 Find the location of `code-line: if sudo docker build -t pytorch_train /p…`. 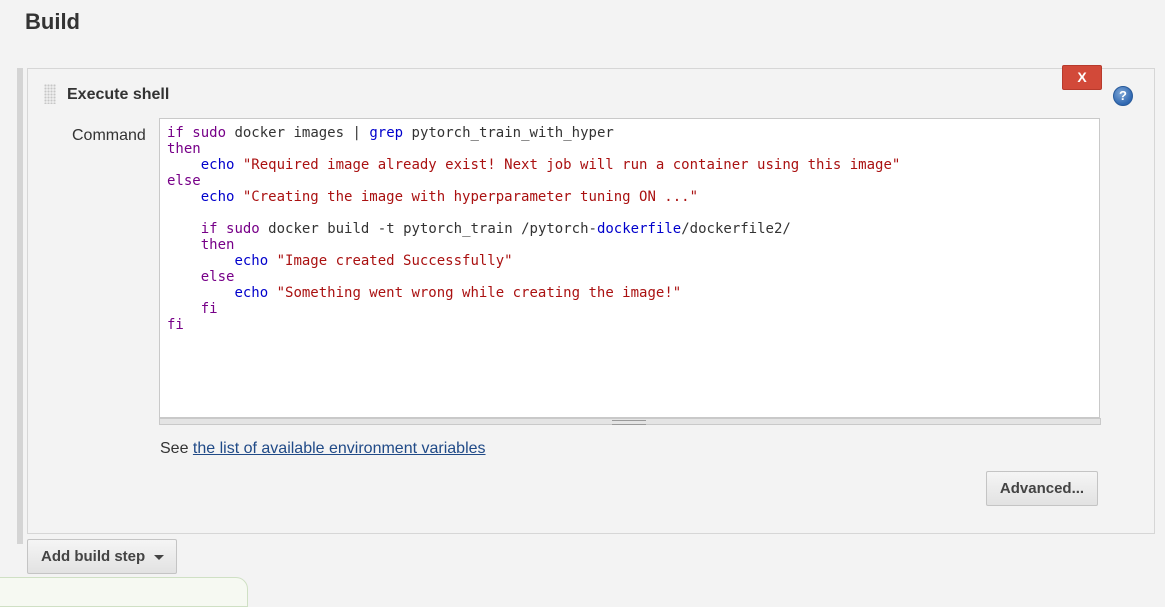

code-line: if sudo docker build -t pytorch_train /p… is located at coordinates (495, 229).